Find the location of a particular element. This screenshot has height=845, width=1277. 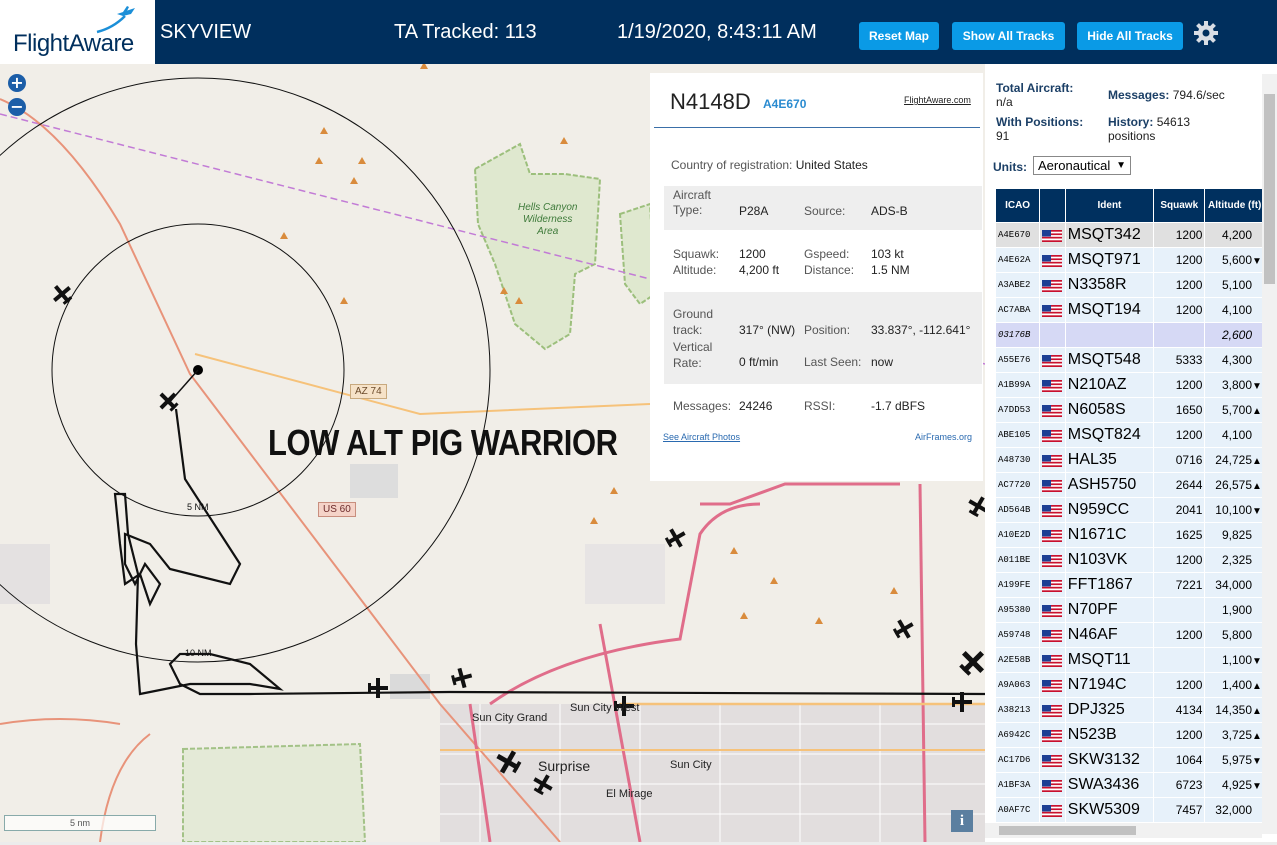

flightaware-logo: FlightAware is located at coordinates (77, 32).